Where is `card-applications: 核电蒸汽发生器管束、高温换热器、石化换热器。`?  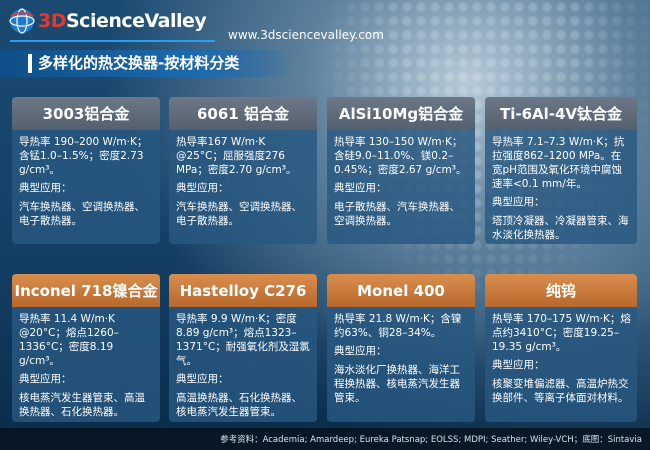 card-applications: 核电蒸汽发生器管束、高温换热器、石化换热器。 is located at coordinates (82, 405).